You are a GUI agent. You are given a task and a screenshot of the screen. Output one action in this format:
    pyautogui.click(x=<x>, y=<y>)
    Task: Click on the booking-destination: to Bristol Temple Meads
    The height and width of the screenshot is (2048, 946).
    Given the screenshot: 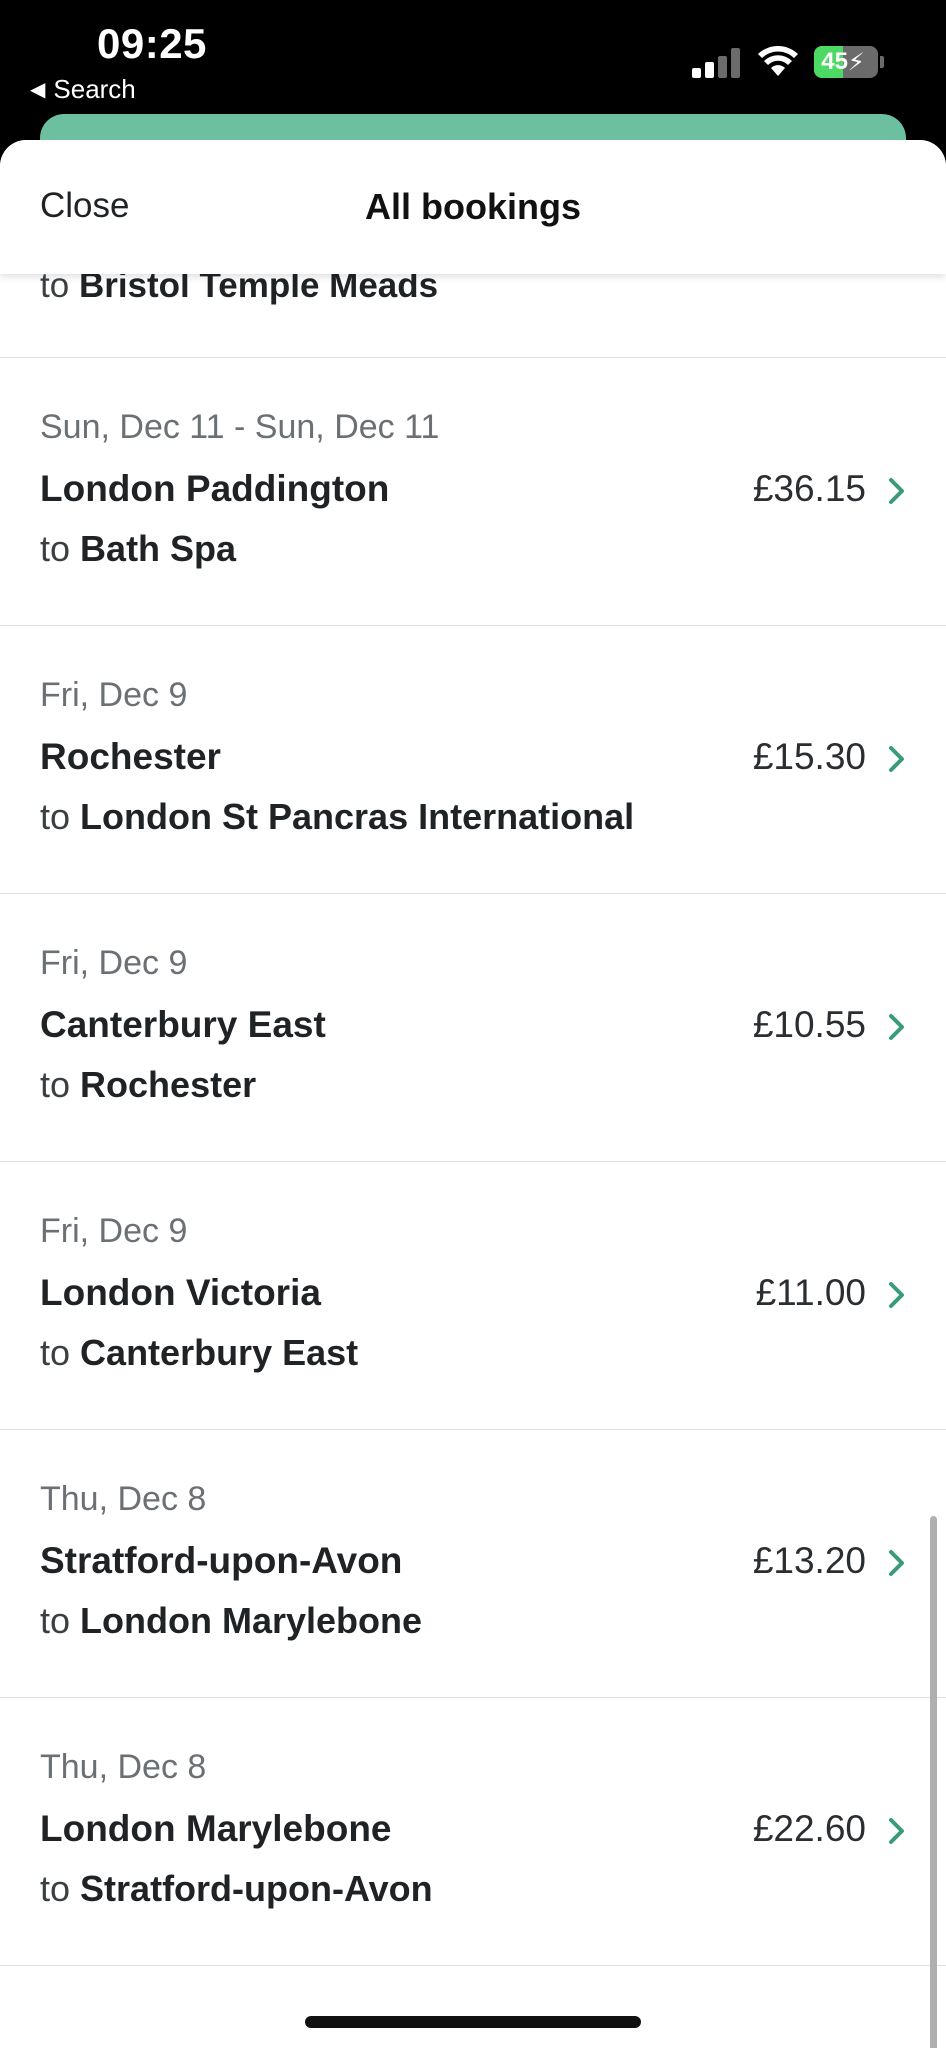 What is the action you would take?
    pyautogui.click(x=239, y=289)
    